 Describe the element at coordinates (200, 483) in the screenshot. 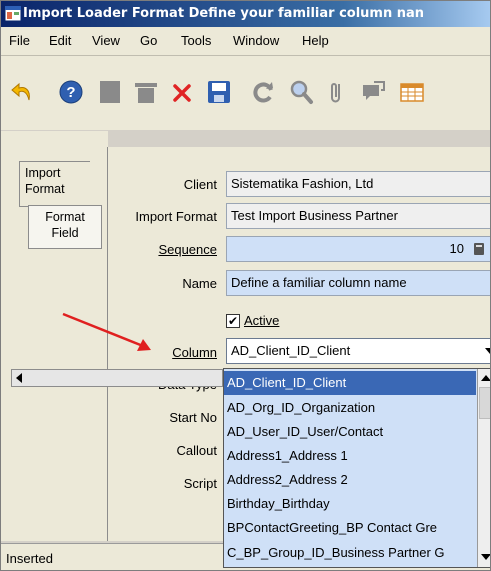

I see `script-label: Script` at that location.